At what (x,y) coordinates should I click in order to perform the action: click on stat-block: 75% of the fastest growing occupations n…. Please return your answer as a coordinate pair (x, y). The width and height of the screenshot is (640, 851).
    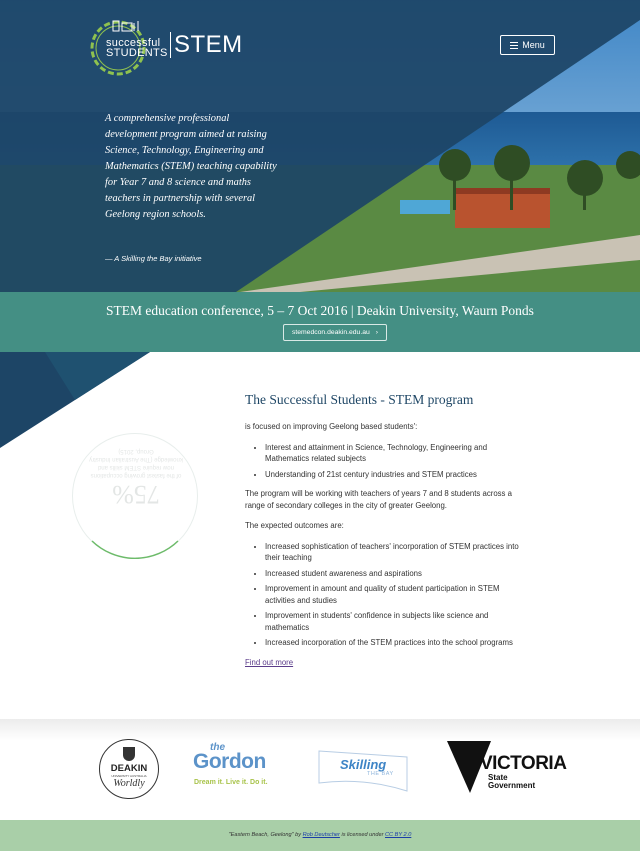
    Looking at the image, I should click on (136, 478).